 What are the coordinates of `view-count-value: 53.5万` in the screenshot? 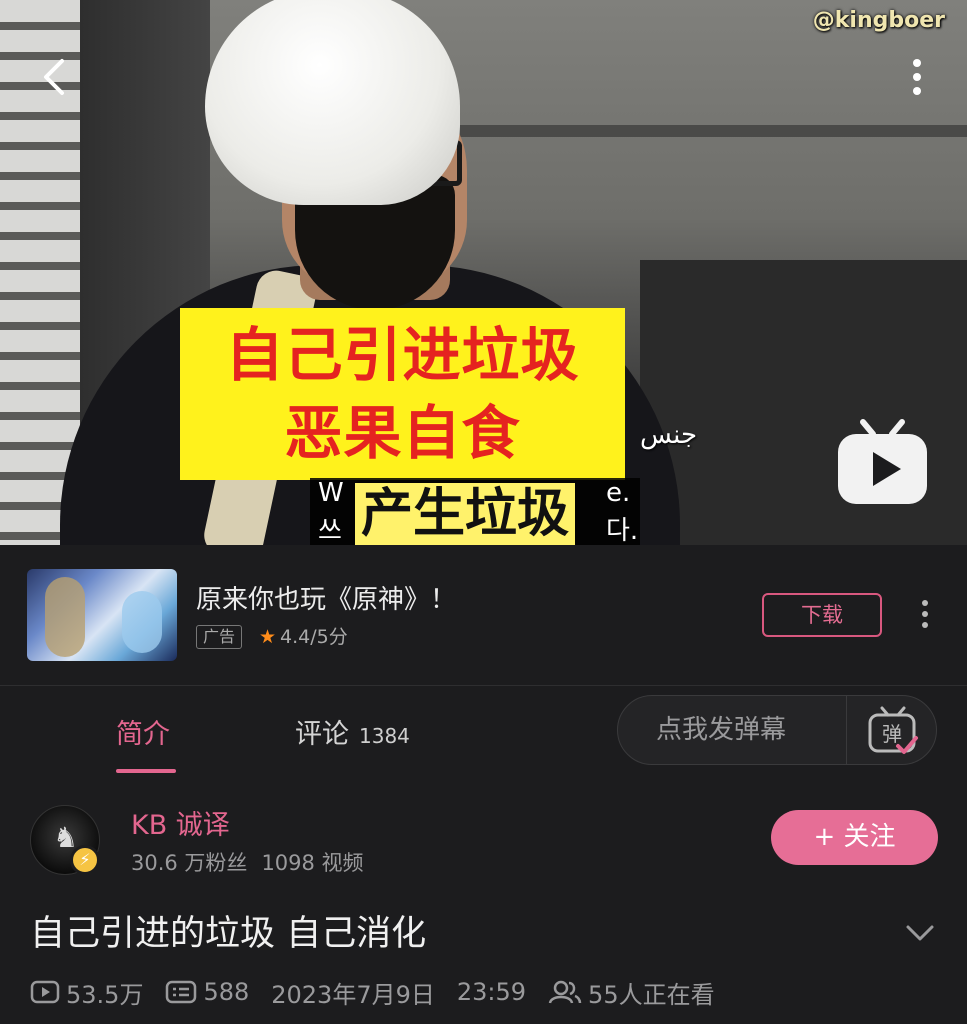 It's located at (105, 994).